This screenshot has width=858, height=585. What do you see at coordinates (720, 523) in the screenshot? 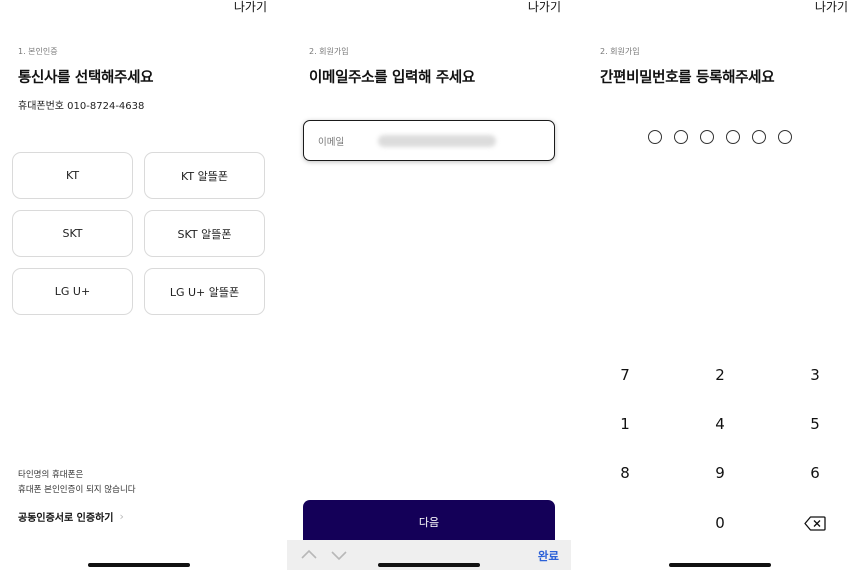
I see `keypad-key: 0` at bounding box center [720, 523].